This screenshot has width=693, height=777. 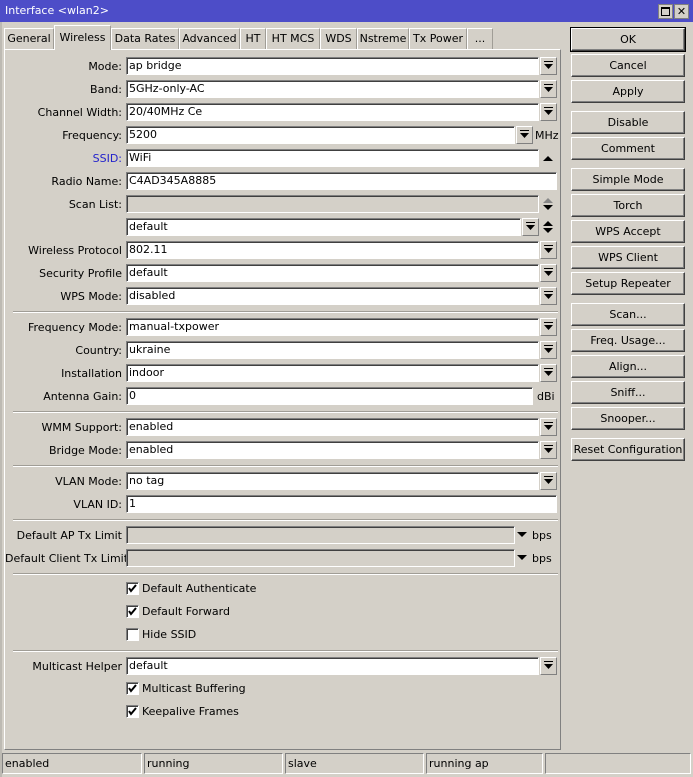 What do you see at coordinates (628, 148) in the screenshot?
I see `comment-button: Comment` at bounding box center [628, 148].